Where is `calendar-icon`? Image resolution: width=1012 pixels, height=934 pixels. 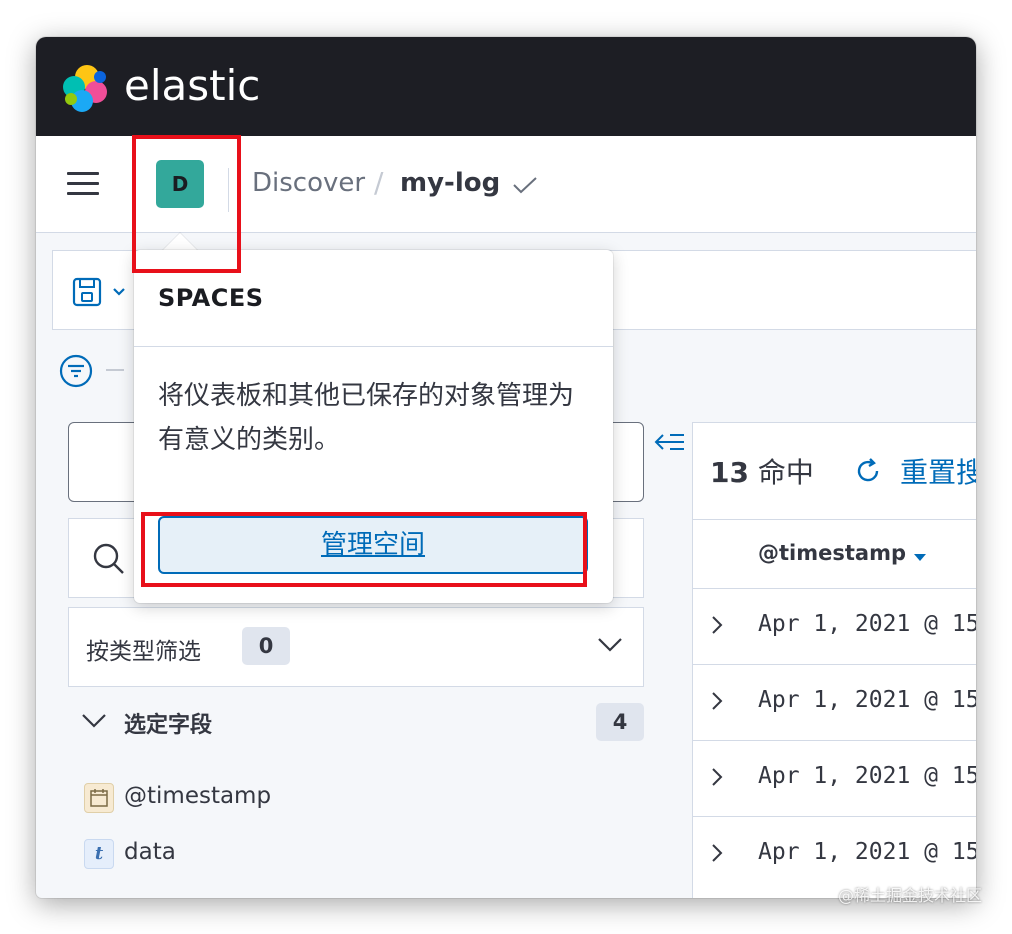 calendar-icon is located at coordinates (99, 798).